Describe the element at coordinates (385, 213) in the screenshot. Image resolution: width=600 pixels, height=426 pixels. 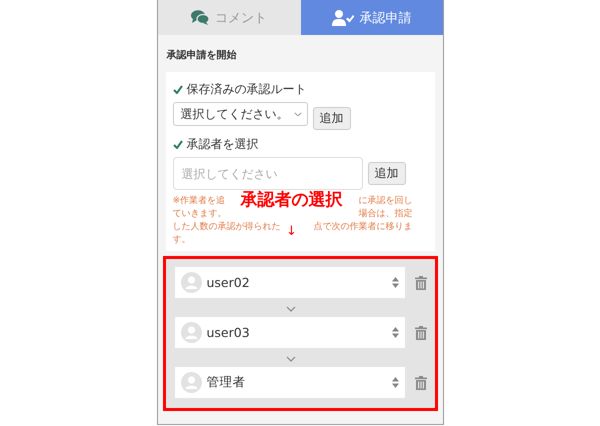
I see `note-text: 場合は、指定` at that location.